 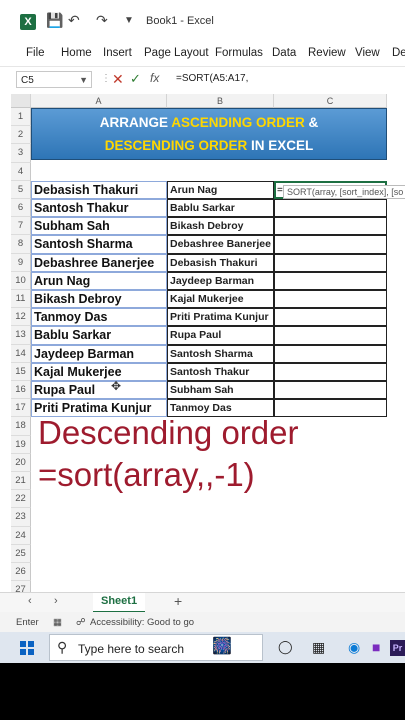 I want to click on chevron-down-icon: ▼, so click(x=83, y=80).